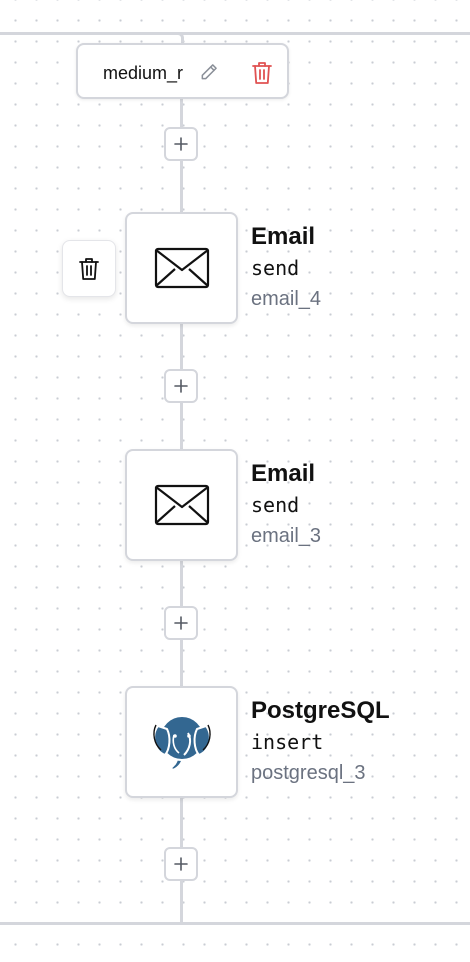 The height and width of the screenshot is (962, 470). I want to click on node-id: email_4, so click(286, 299).